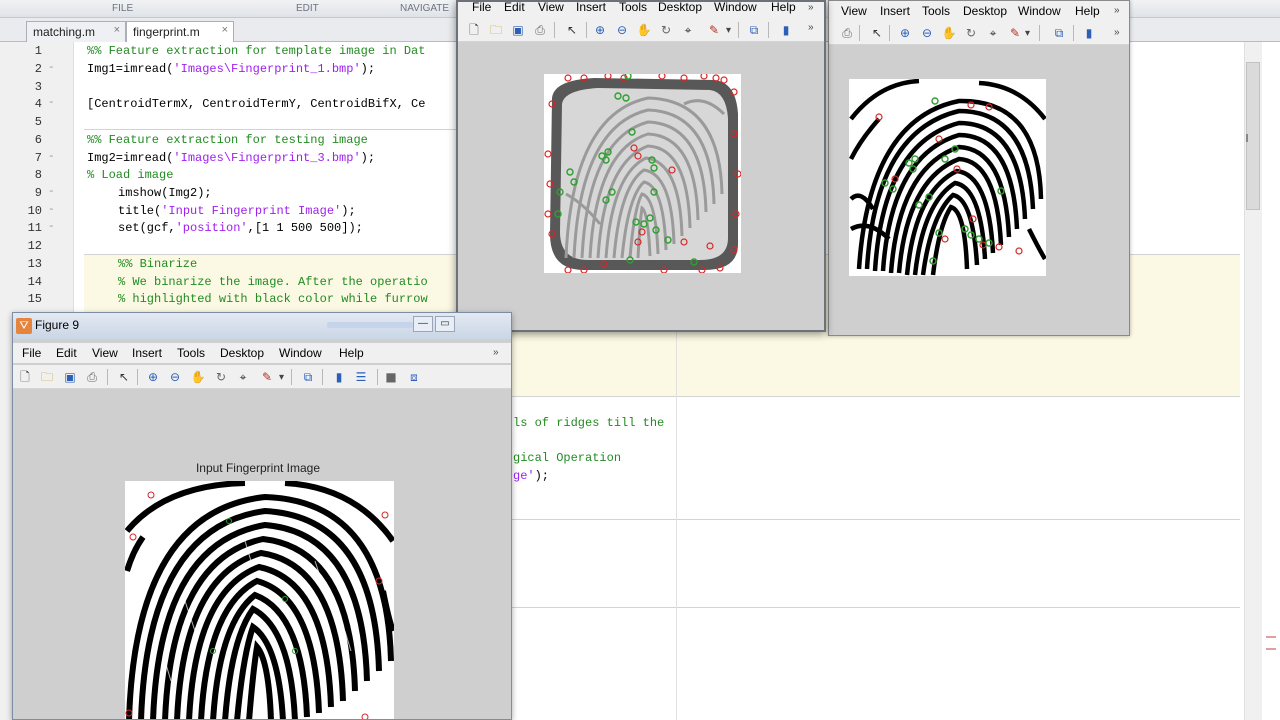 The height and width of the screenshot is (720, 1280). I want to click on code-line-2: Img1=imread('Images\Fingerprint_1.bmp');, so click(231, 69).